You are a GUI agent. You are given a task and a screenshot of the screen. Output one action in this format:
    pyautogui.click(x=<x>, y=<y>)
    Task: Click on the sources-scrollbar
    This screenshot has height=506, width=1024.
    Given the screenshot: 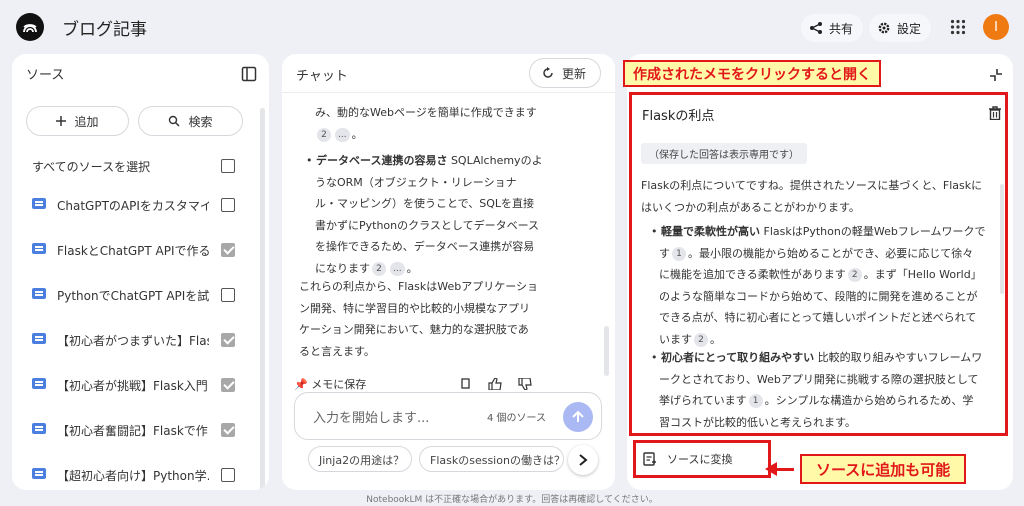 What is the action you would take?
    pyautogui.click(x=262, y=299)
    